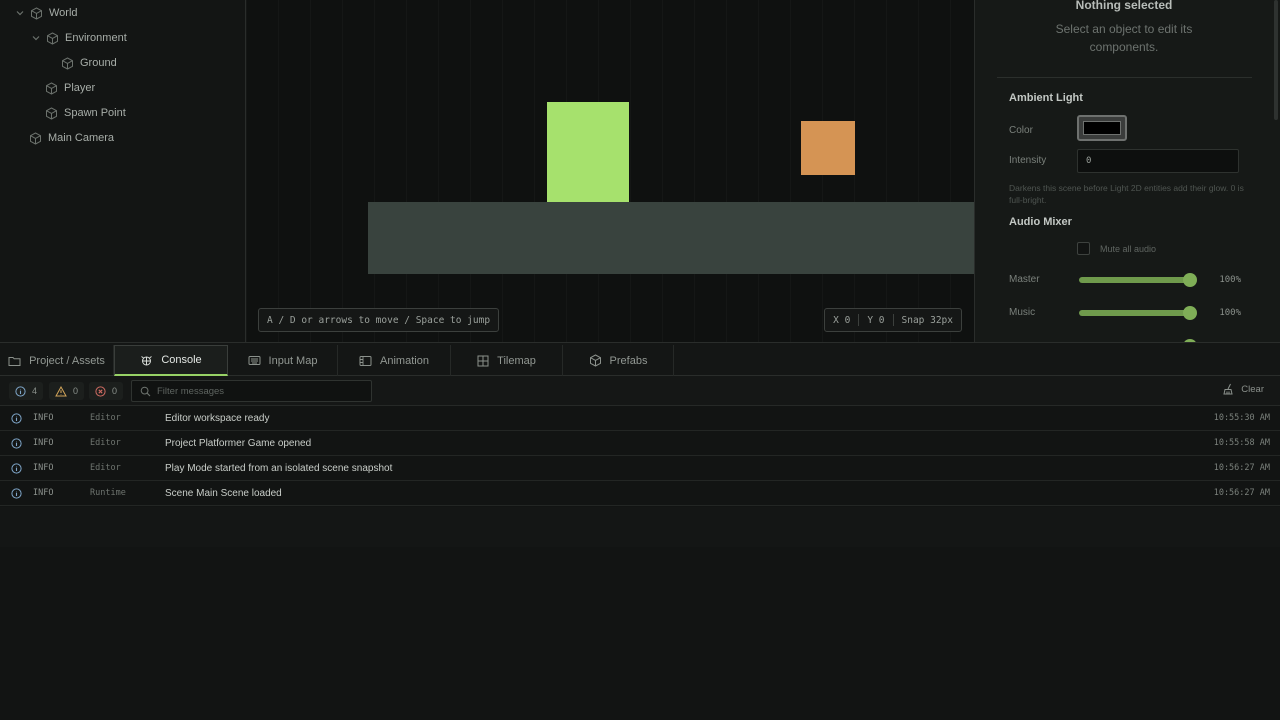 The width and height of the screenshot is (1280, 720). I want to click on tree-item-ground: Ground, so click(89, 63).